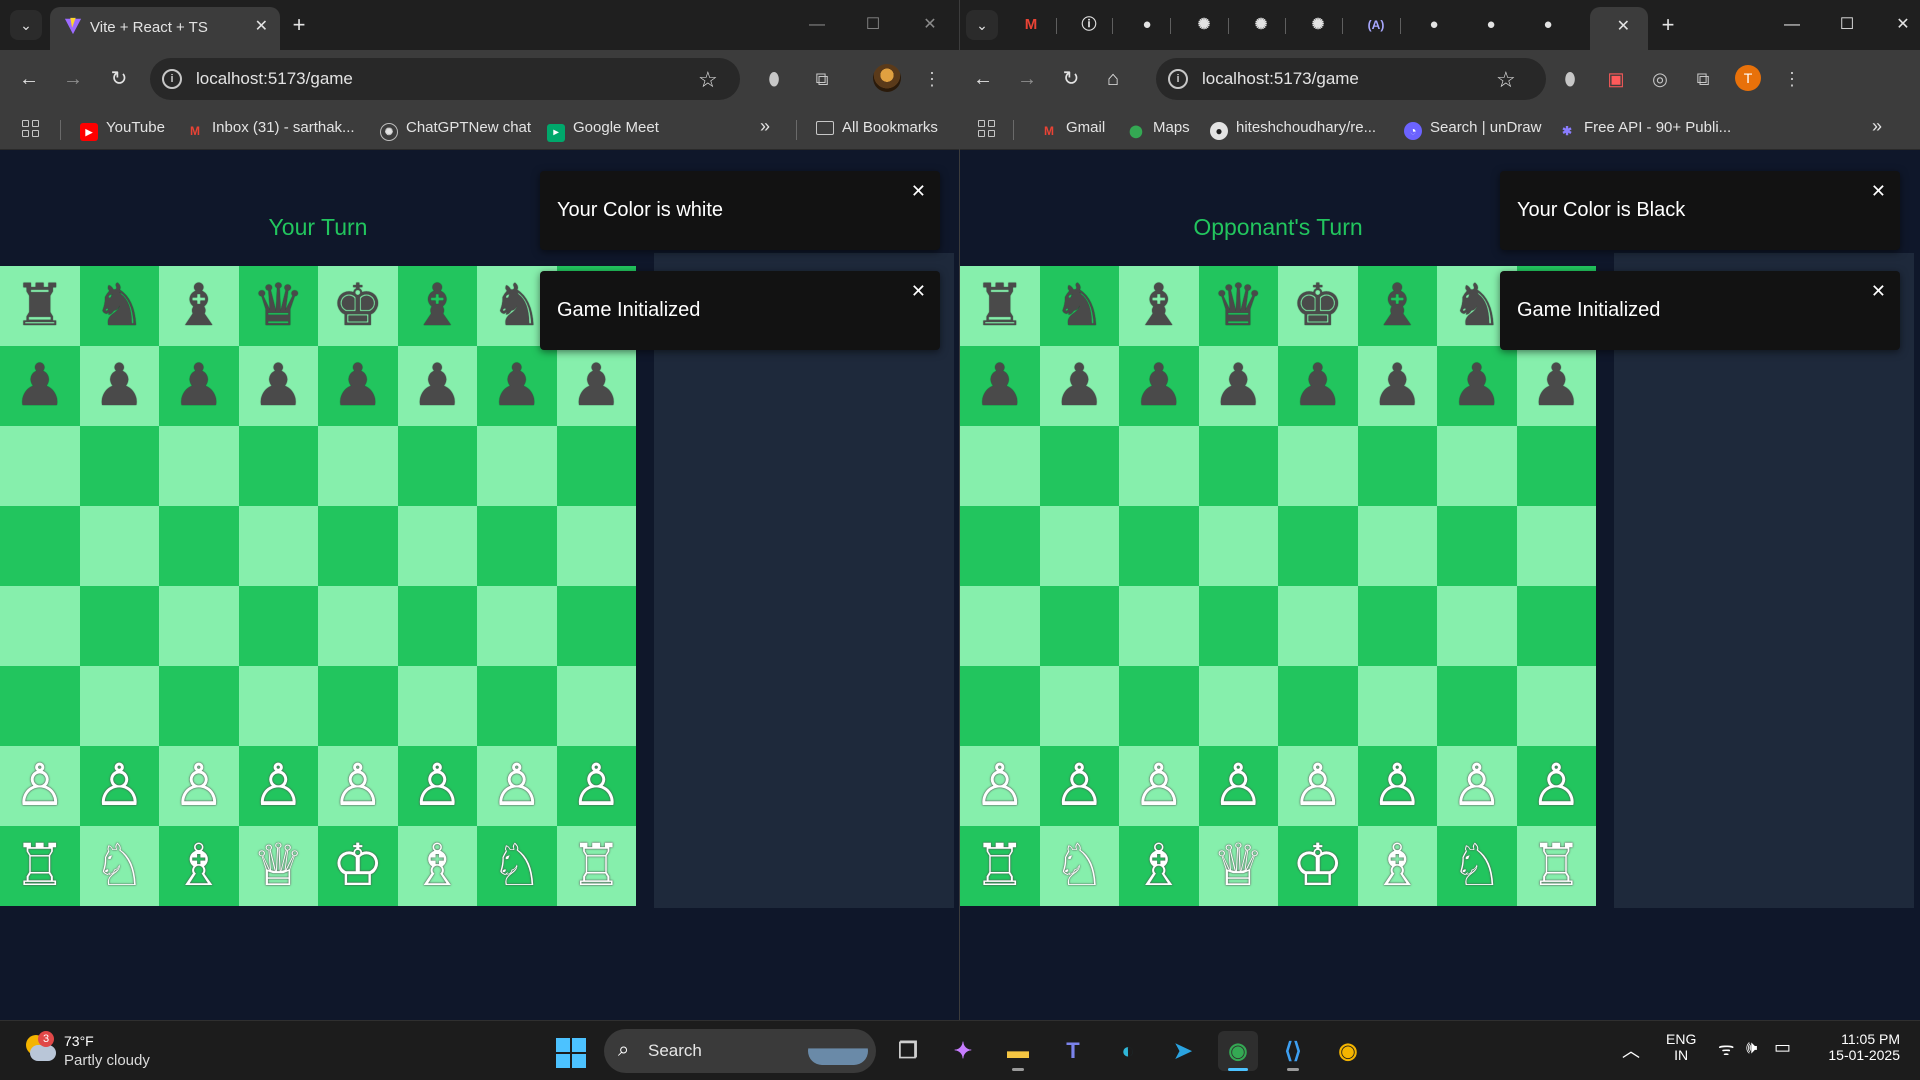 This screenshot has width=1920, height=1080. I want to click on extensions-icon: ⧉, so click(1703, 79).